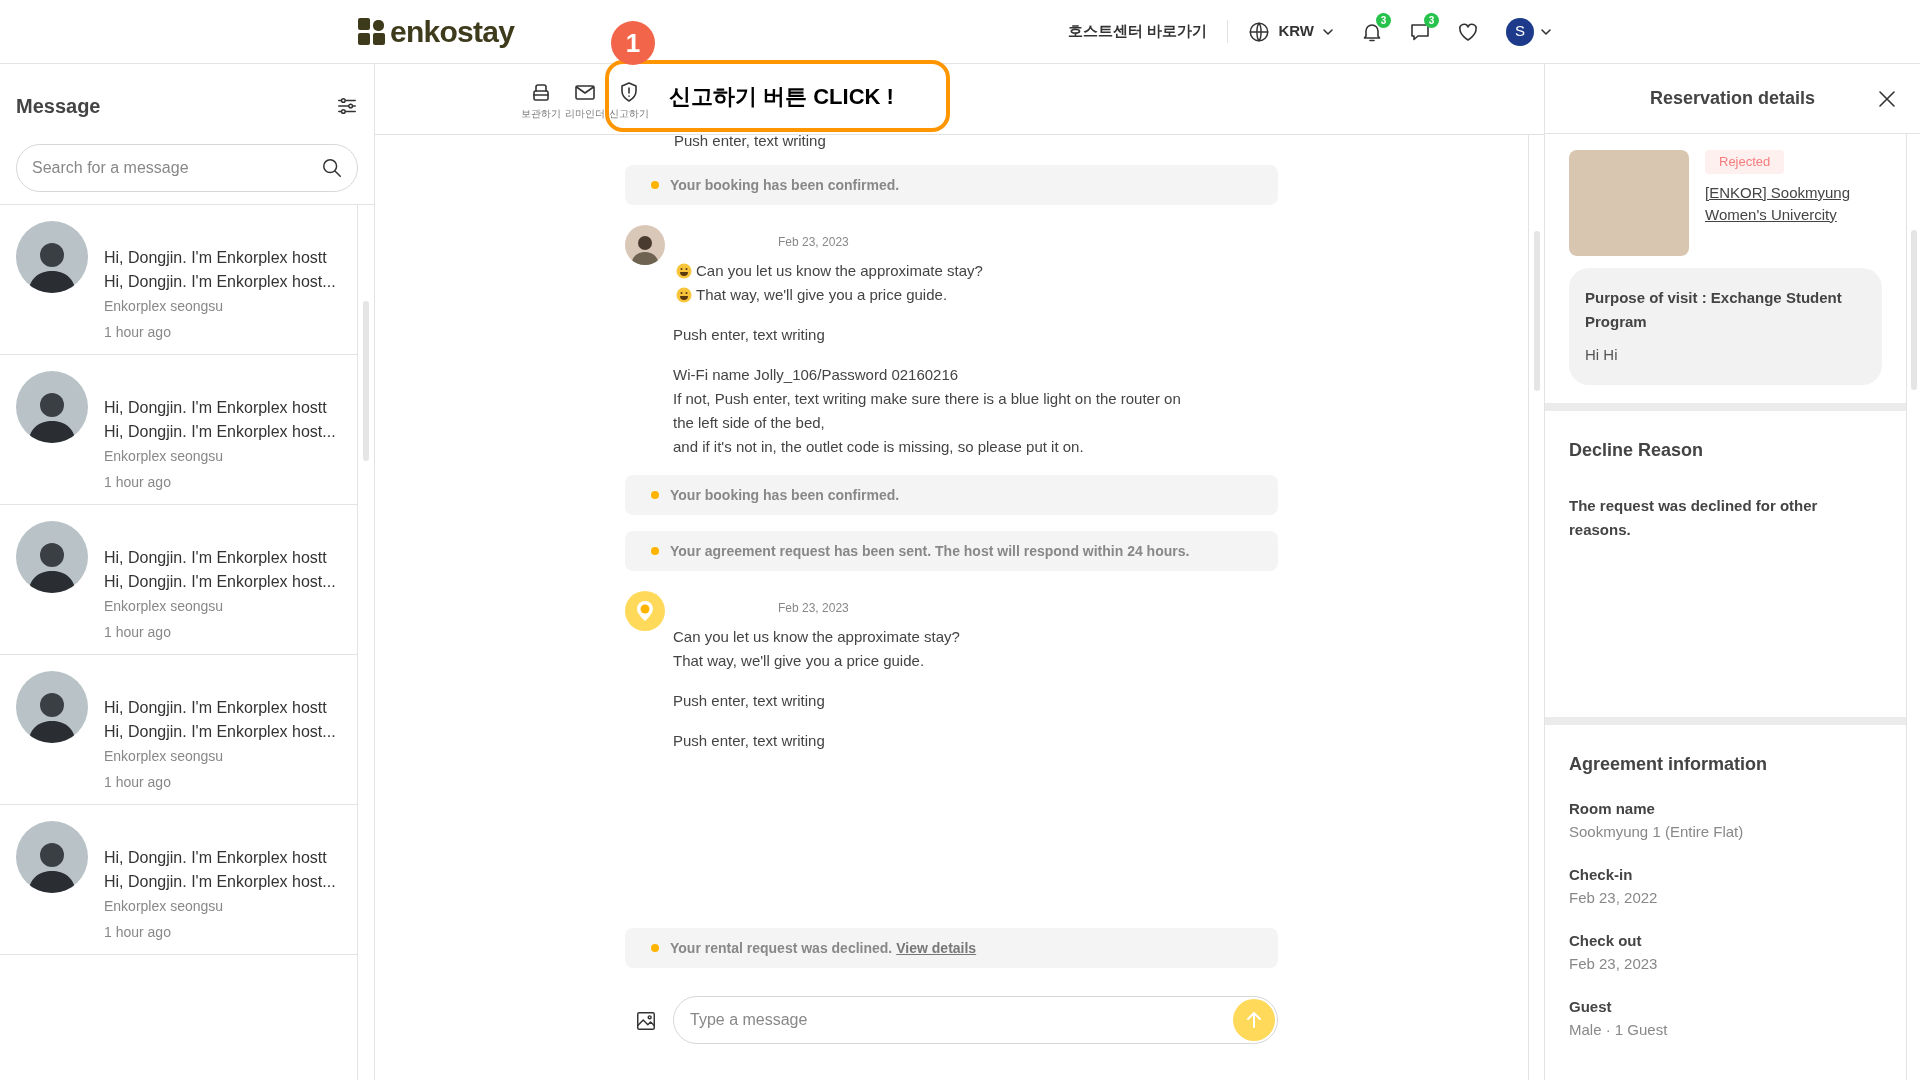 This screenshot has height=1080, width=1920. Describe the element at coordinates (58, 106) in the screenshot. I see `panel-title: Message` at that location.